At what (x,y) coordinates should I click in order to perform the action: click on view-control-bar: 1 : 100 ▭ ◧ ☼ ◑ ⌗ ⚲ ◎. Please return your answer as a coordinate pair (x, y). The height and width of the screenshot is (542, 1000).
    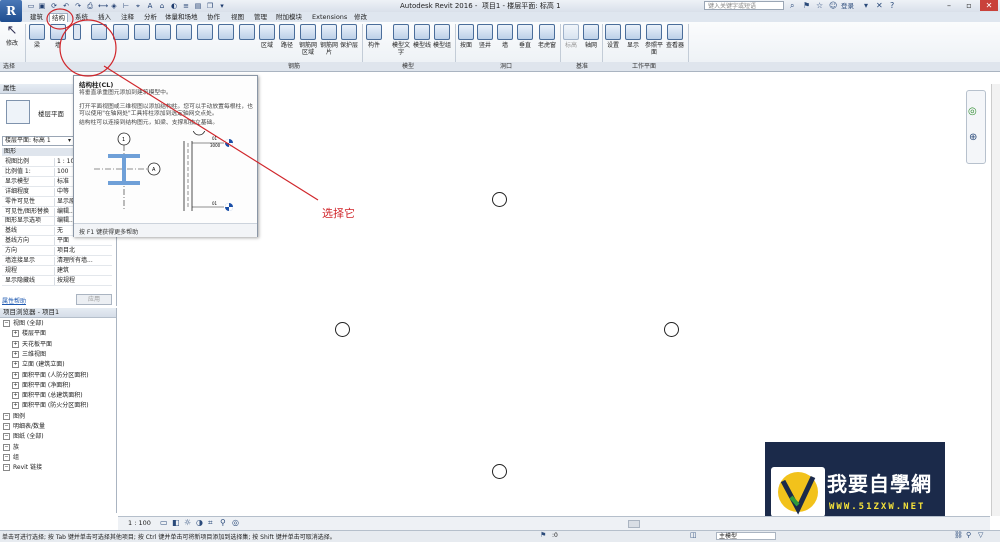
    Looking at the image, I should click on (554, 523).